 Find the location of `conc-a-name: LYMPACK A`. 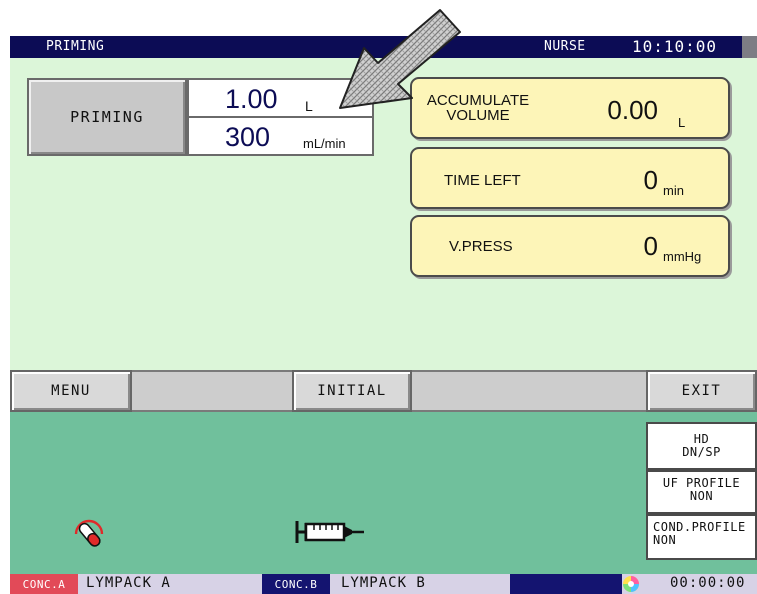

conc-a-name: LYMPACK A is located at coordinates (128, 583).